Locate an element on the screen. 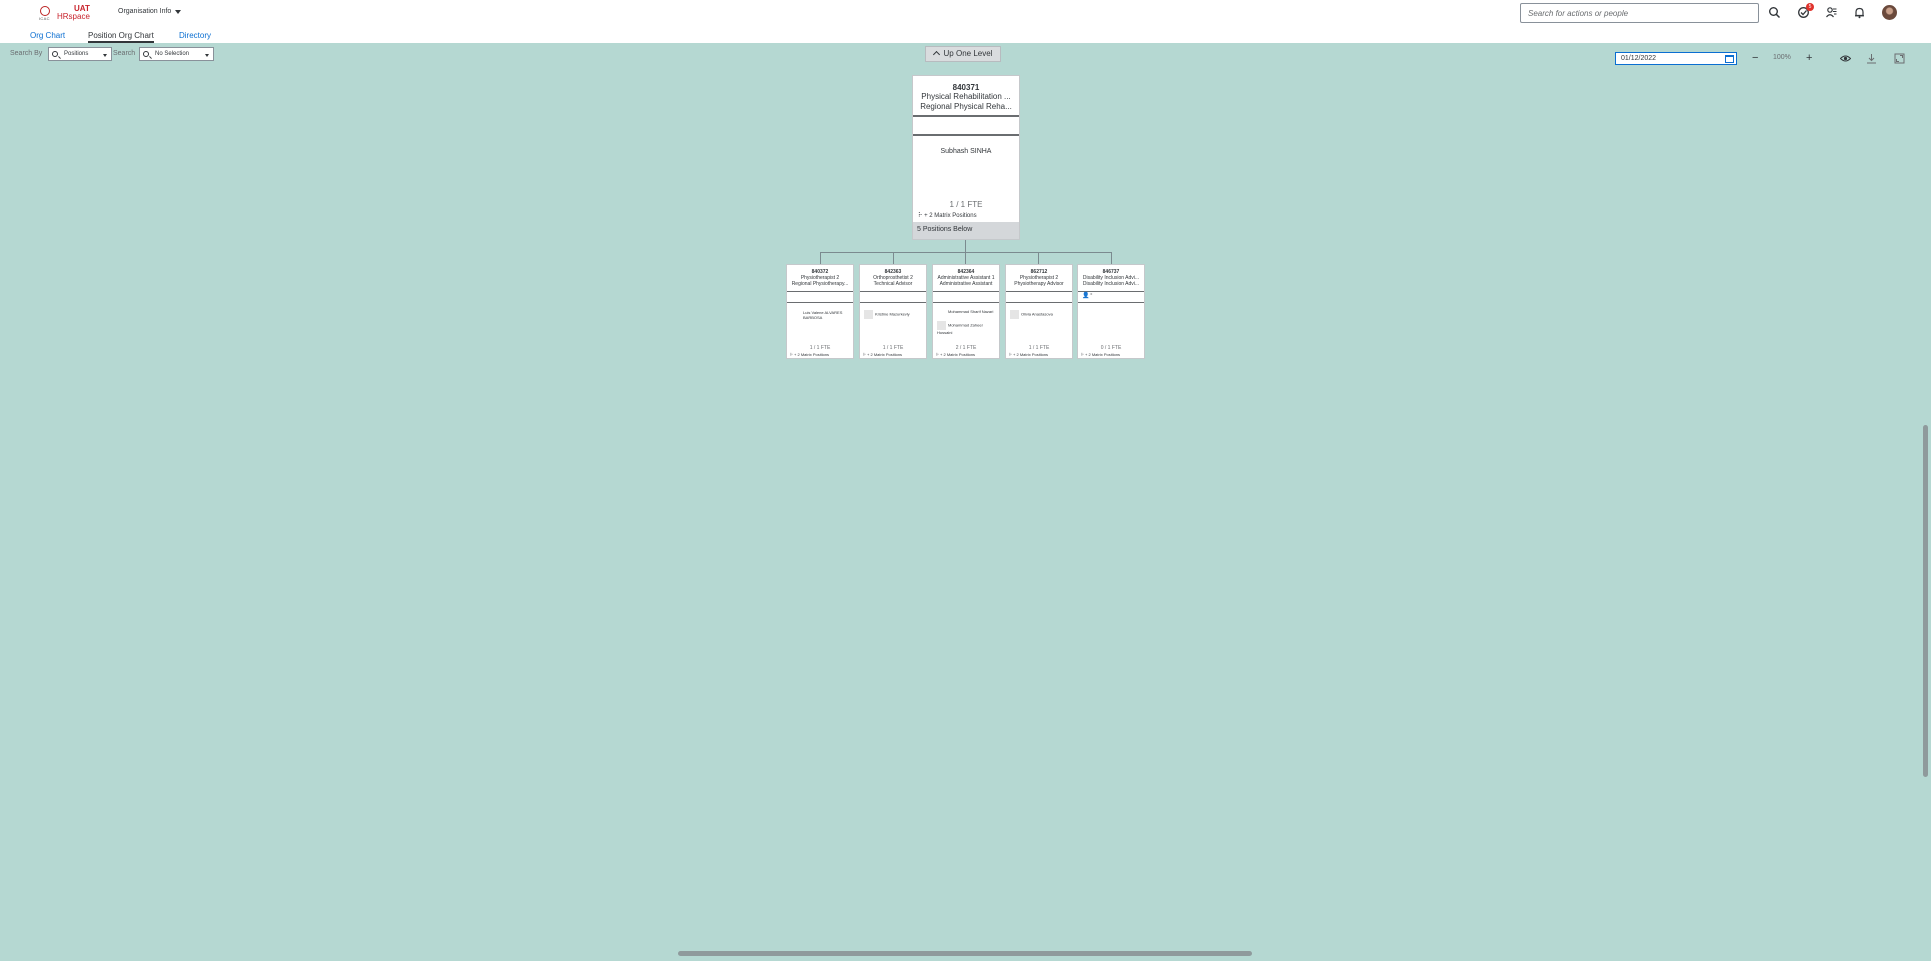 Image resolution: width=1931 pixels, height=961 pixels. notification-badge: 5 is located at coordinates (1810, 7).